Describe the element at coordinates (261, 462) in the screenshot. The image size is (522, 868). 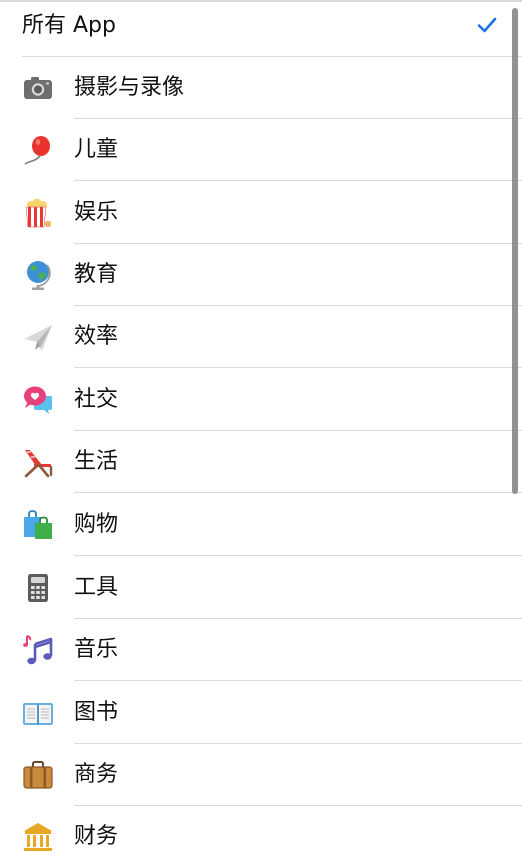
I see `category-row-lifestyle: 生活` at that location.